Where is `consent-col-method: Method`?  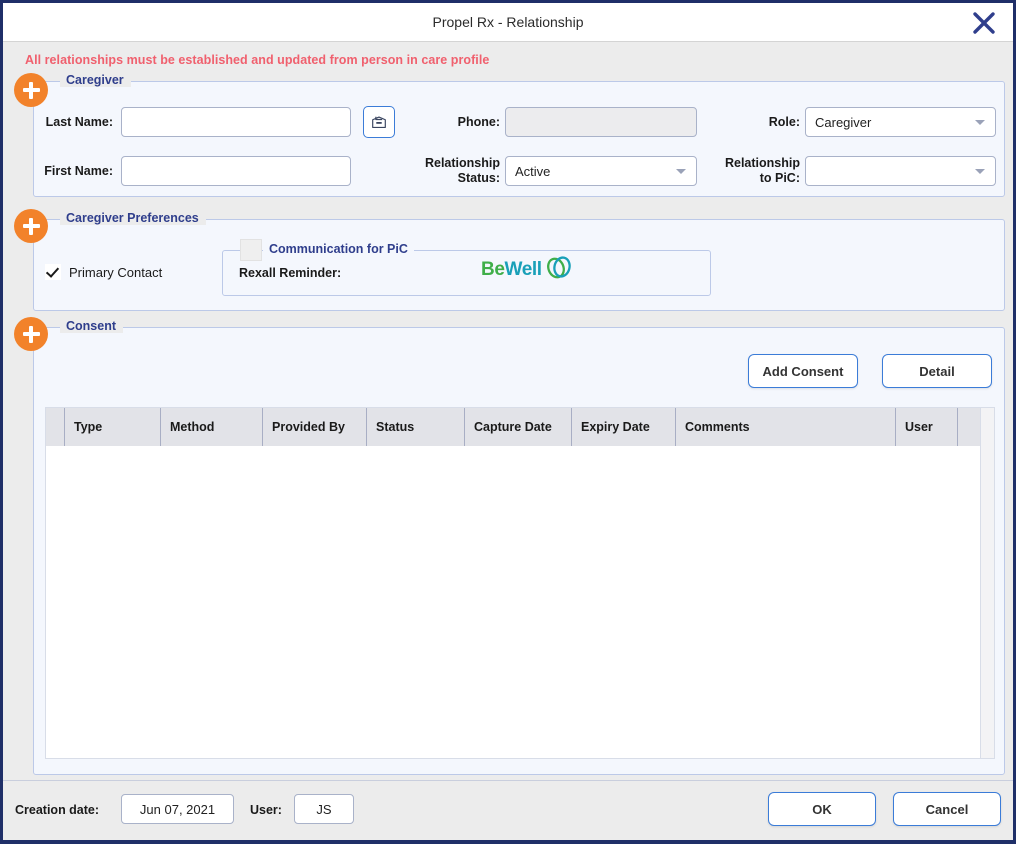 consent-col-method: Method is located at coordinates (212, 427).